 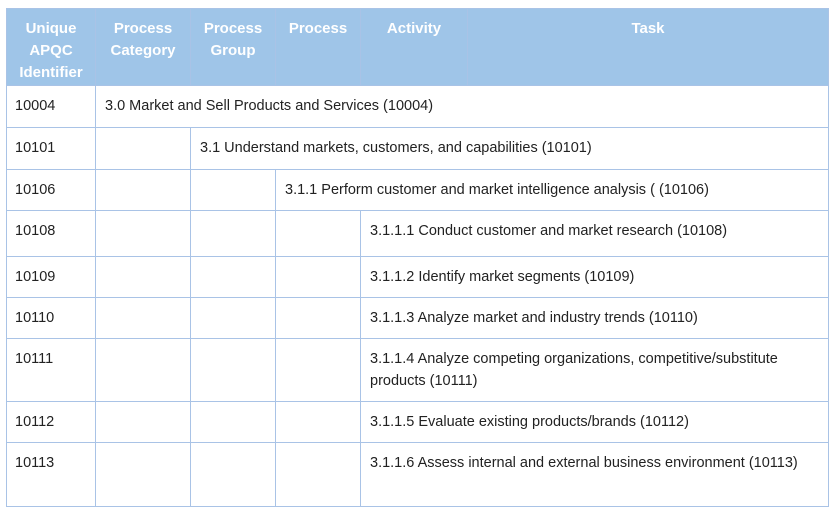 What do you see at coordinates (51, 148) in the screenshot?
I see `row-identifier: 10101` at bounding box center [51, 148].